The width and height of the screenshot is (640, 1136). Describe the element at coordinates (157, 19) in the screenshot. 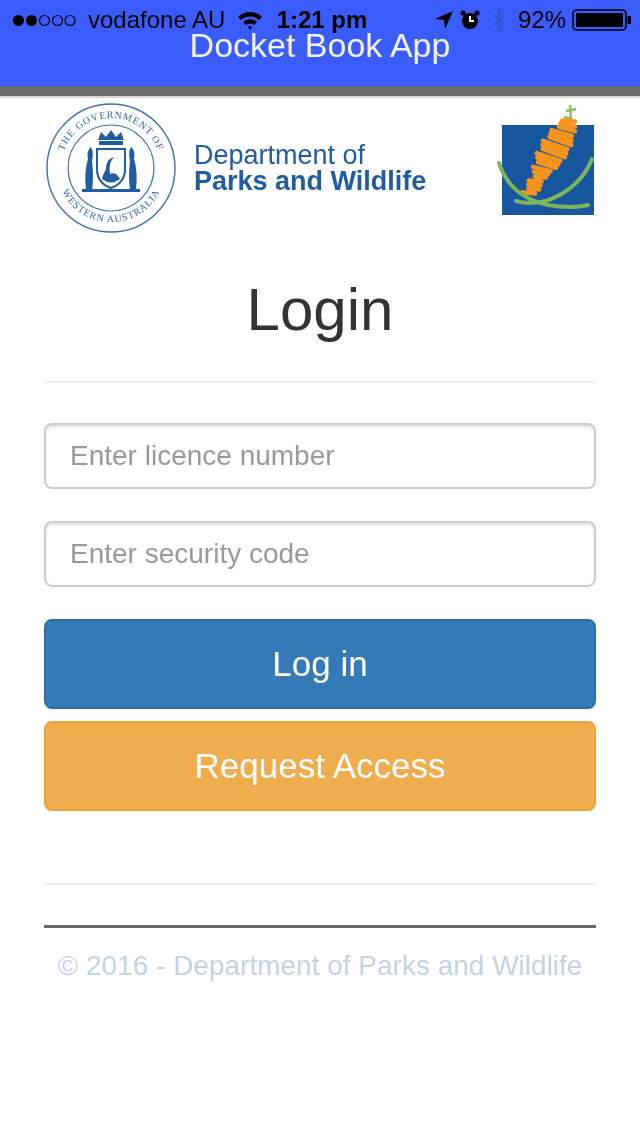

I see `carrier-name: vodafone AU` at that location.